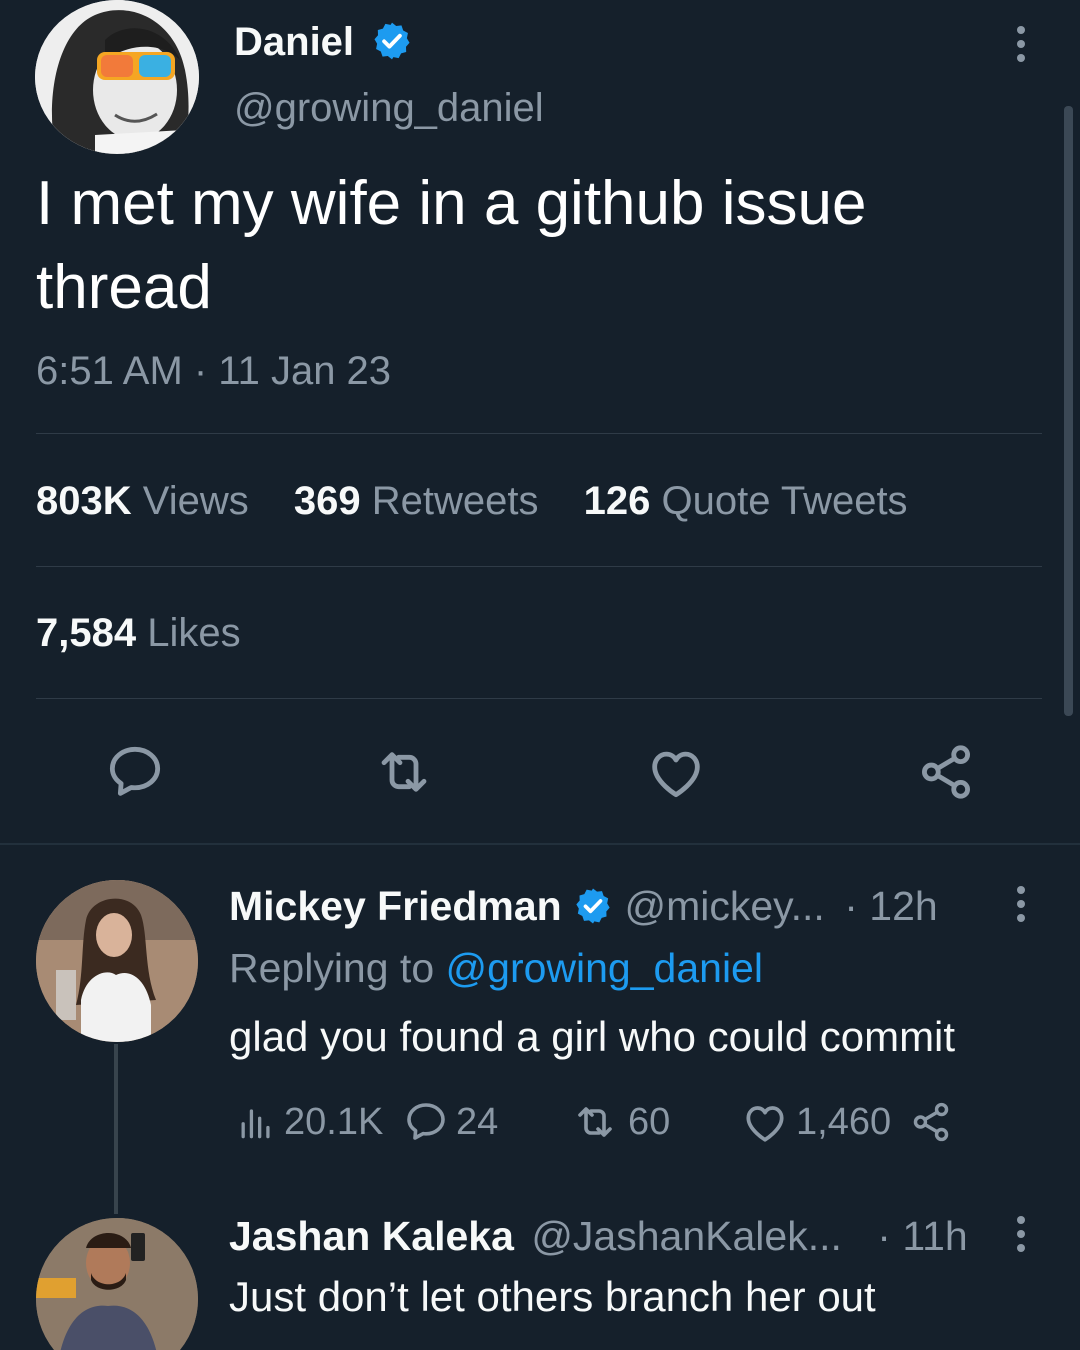 This screenshot has height=1350, width=1080. Describe the element at coordinates (117, 77) in the screenshot. I see `author-avatar` at that location.